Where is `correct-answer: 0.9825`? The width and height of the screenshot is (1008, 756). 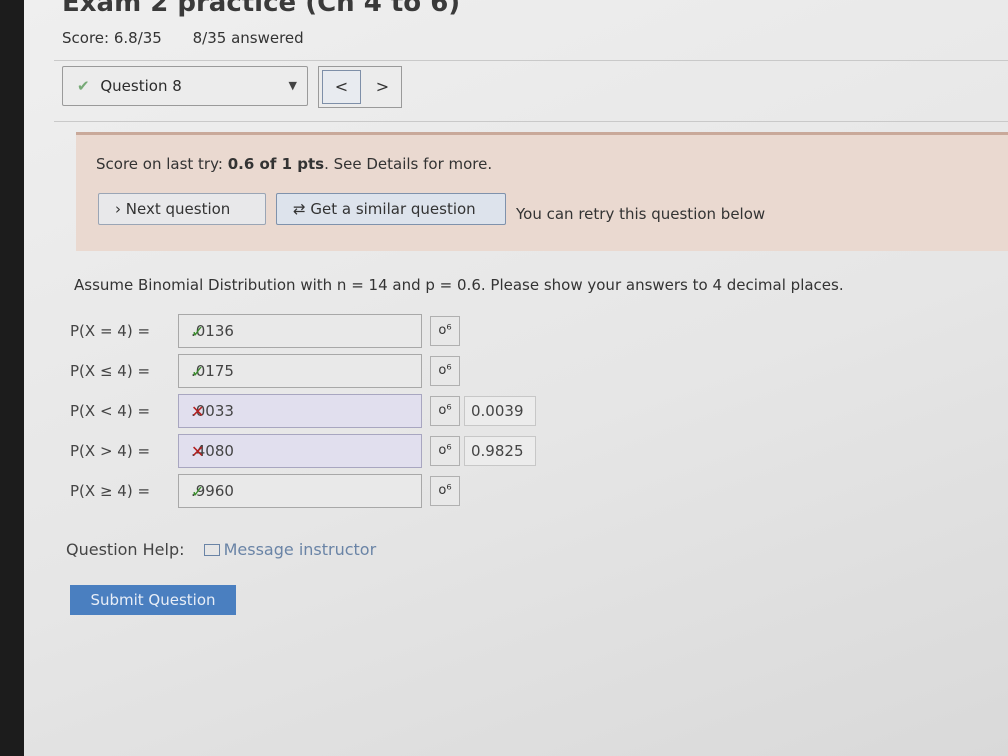
correct-answer: 0.9825 is located at coordinates (500, 451).